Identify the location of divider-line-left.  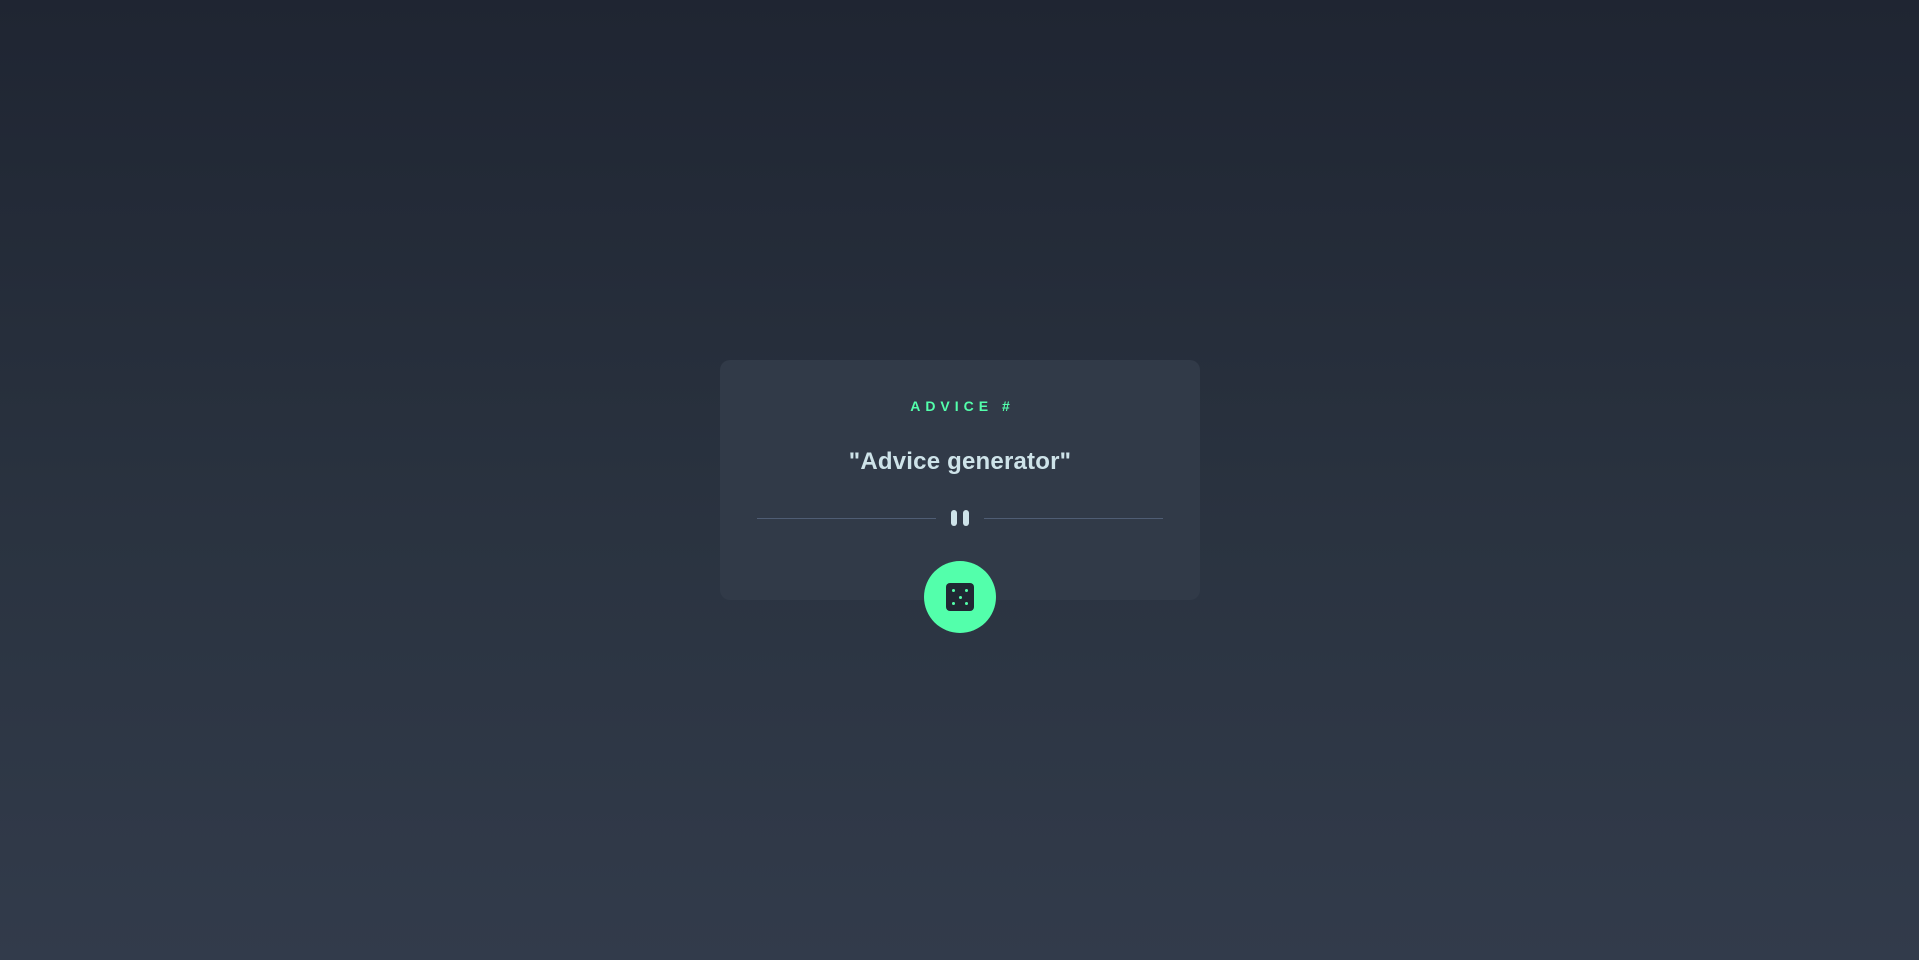
(846, 518).